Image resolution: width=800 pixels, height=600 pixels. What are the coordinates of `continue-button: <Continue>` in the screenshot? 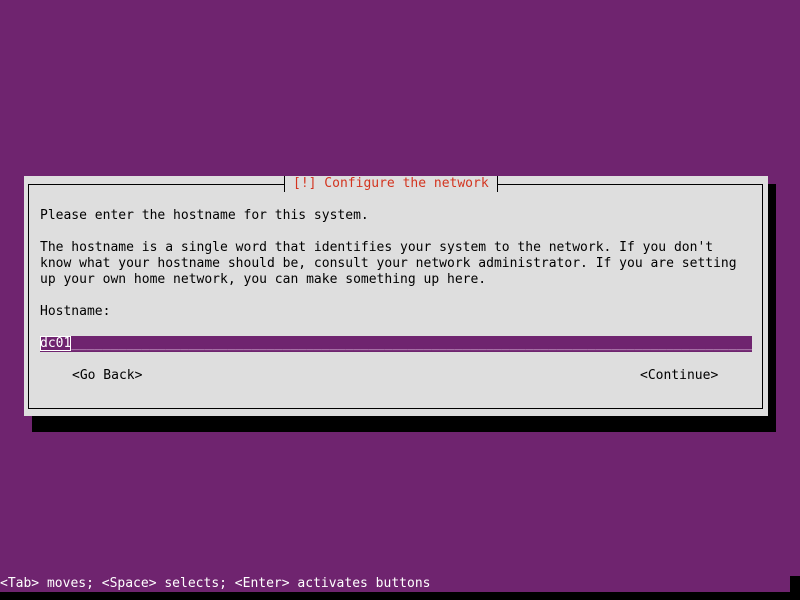 It's located at (679, 376).